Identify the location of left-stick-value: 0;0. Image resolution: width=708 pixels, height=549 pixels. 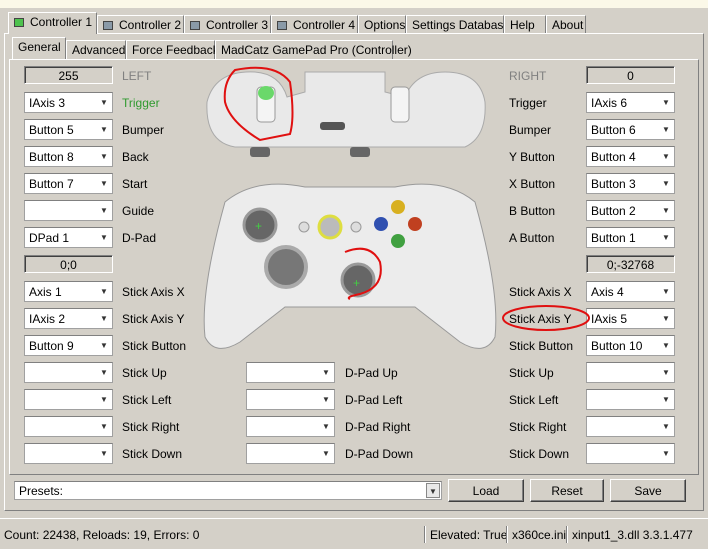
(68, 264).